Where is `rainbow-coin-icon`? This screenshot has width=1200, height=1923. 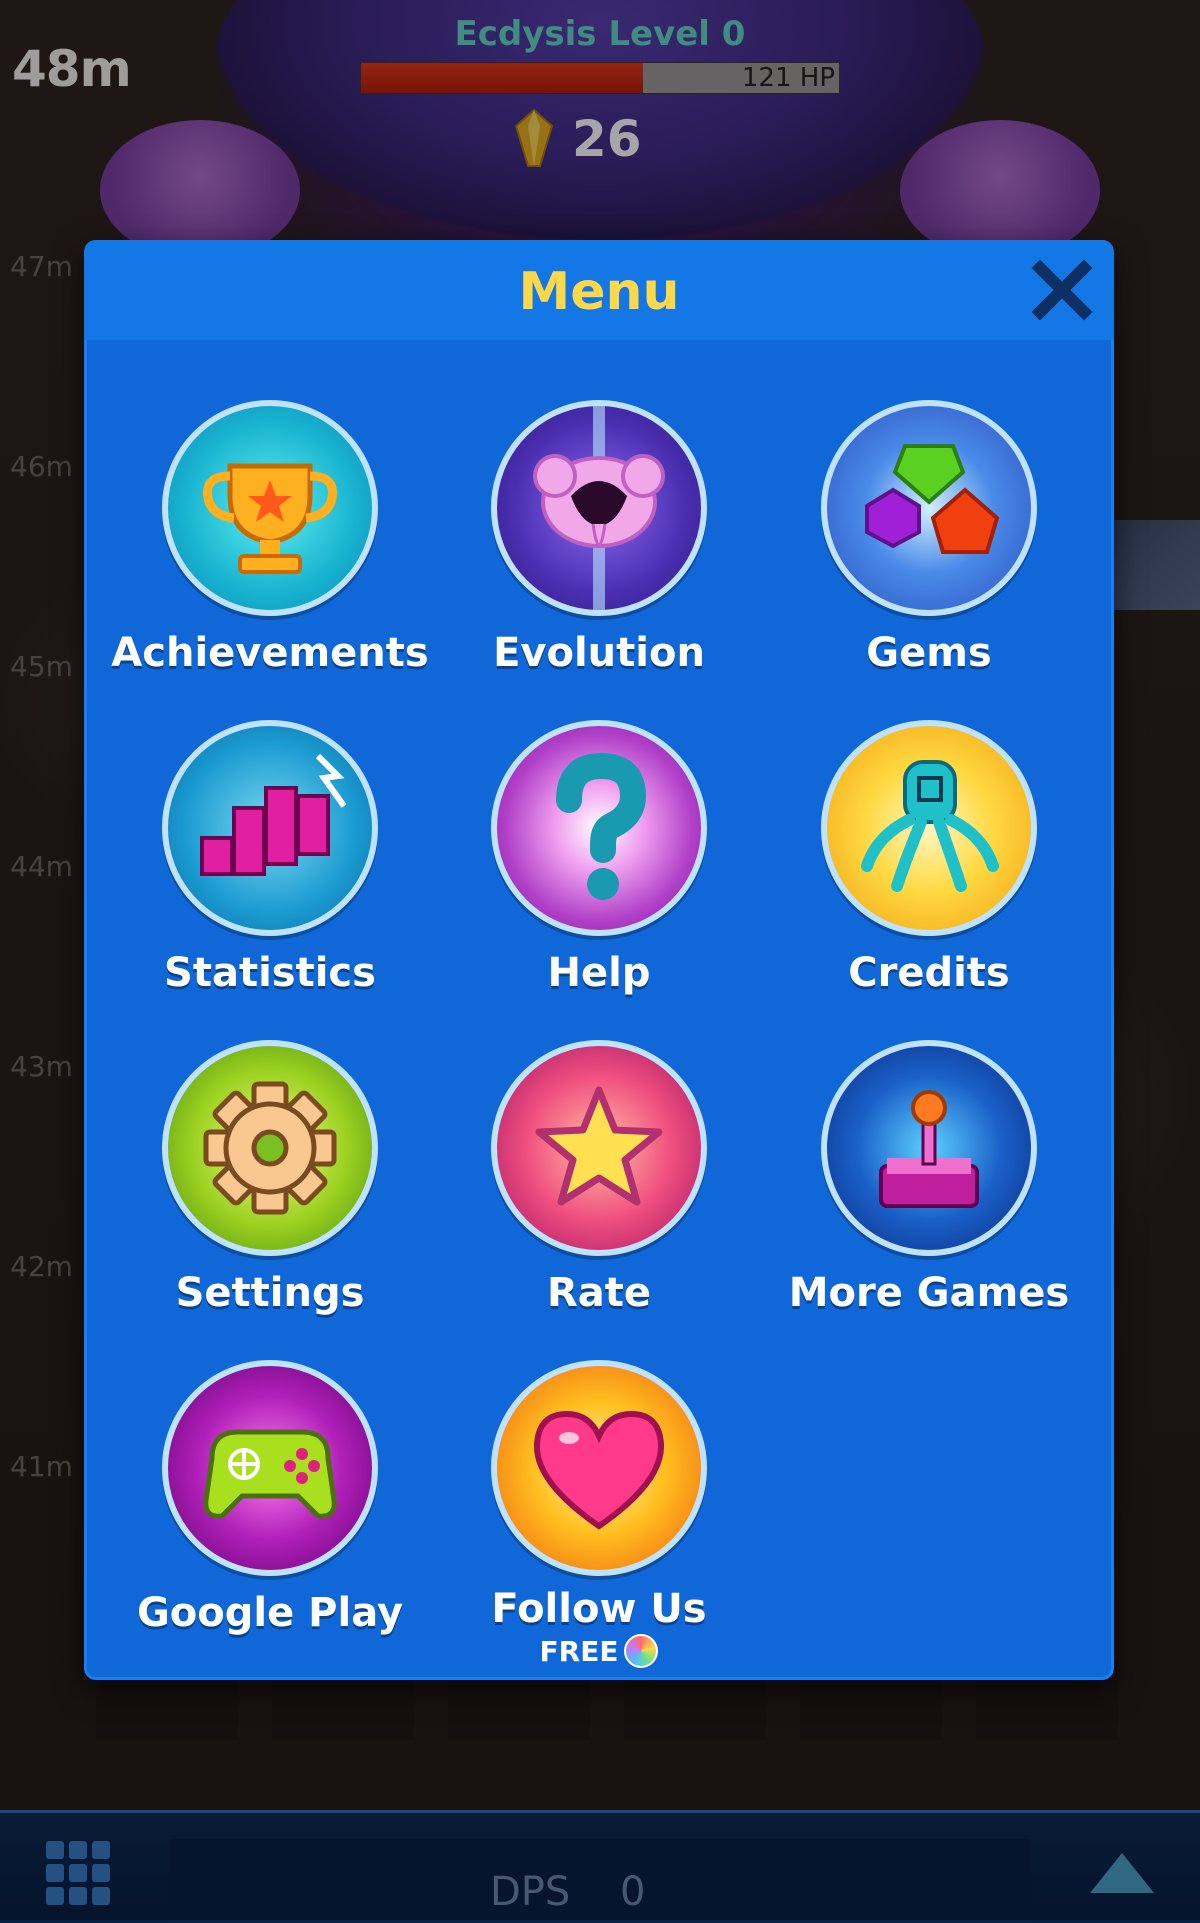
rainbow-coin-icon is located at coordinates (641, 1651).